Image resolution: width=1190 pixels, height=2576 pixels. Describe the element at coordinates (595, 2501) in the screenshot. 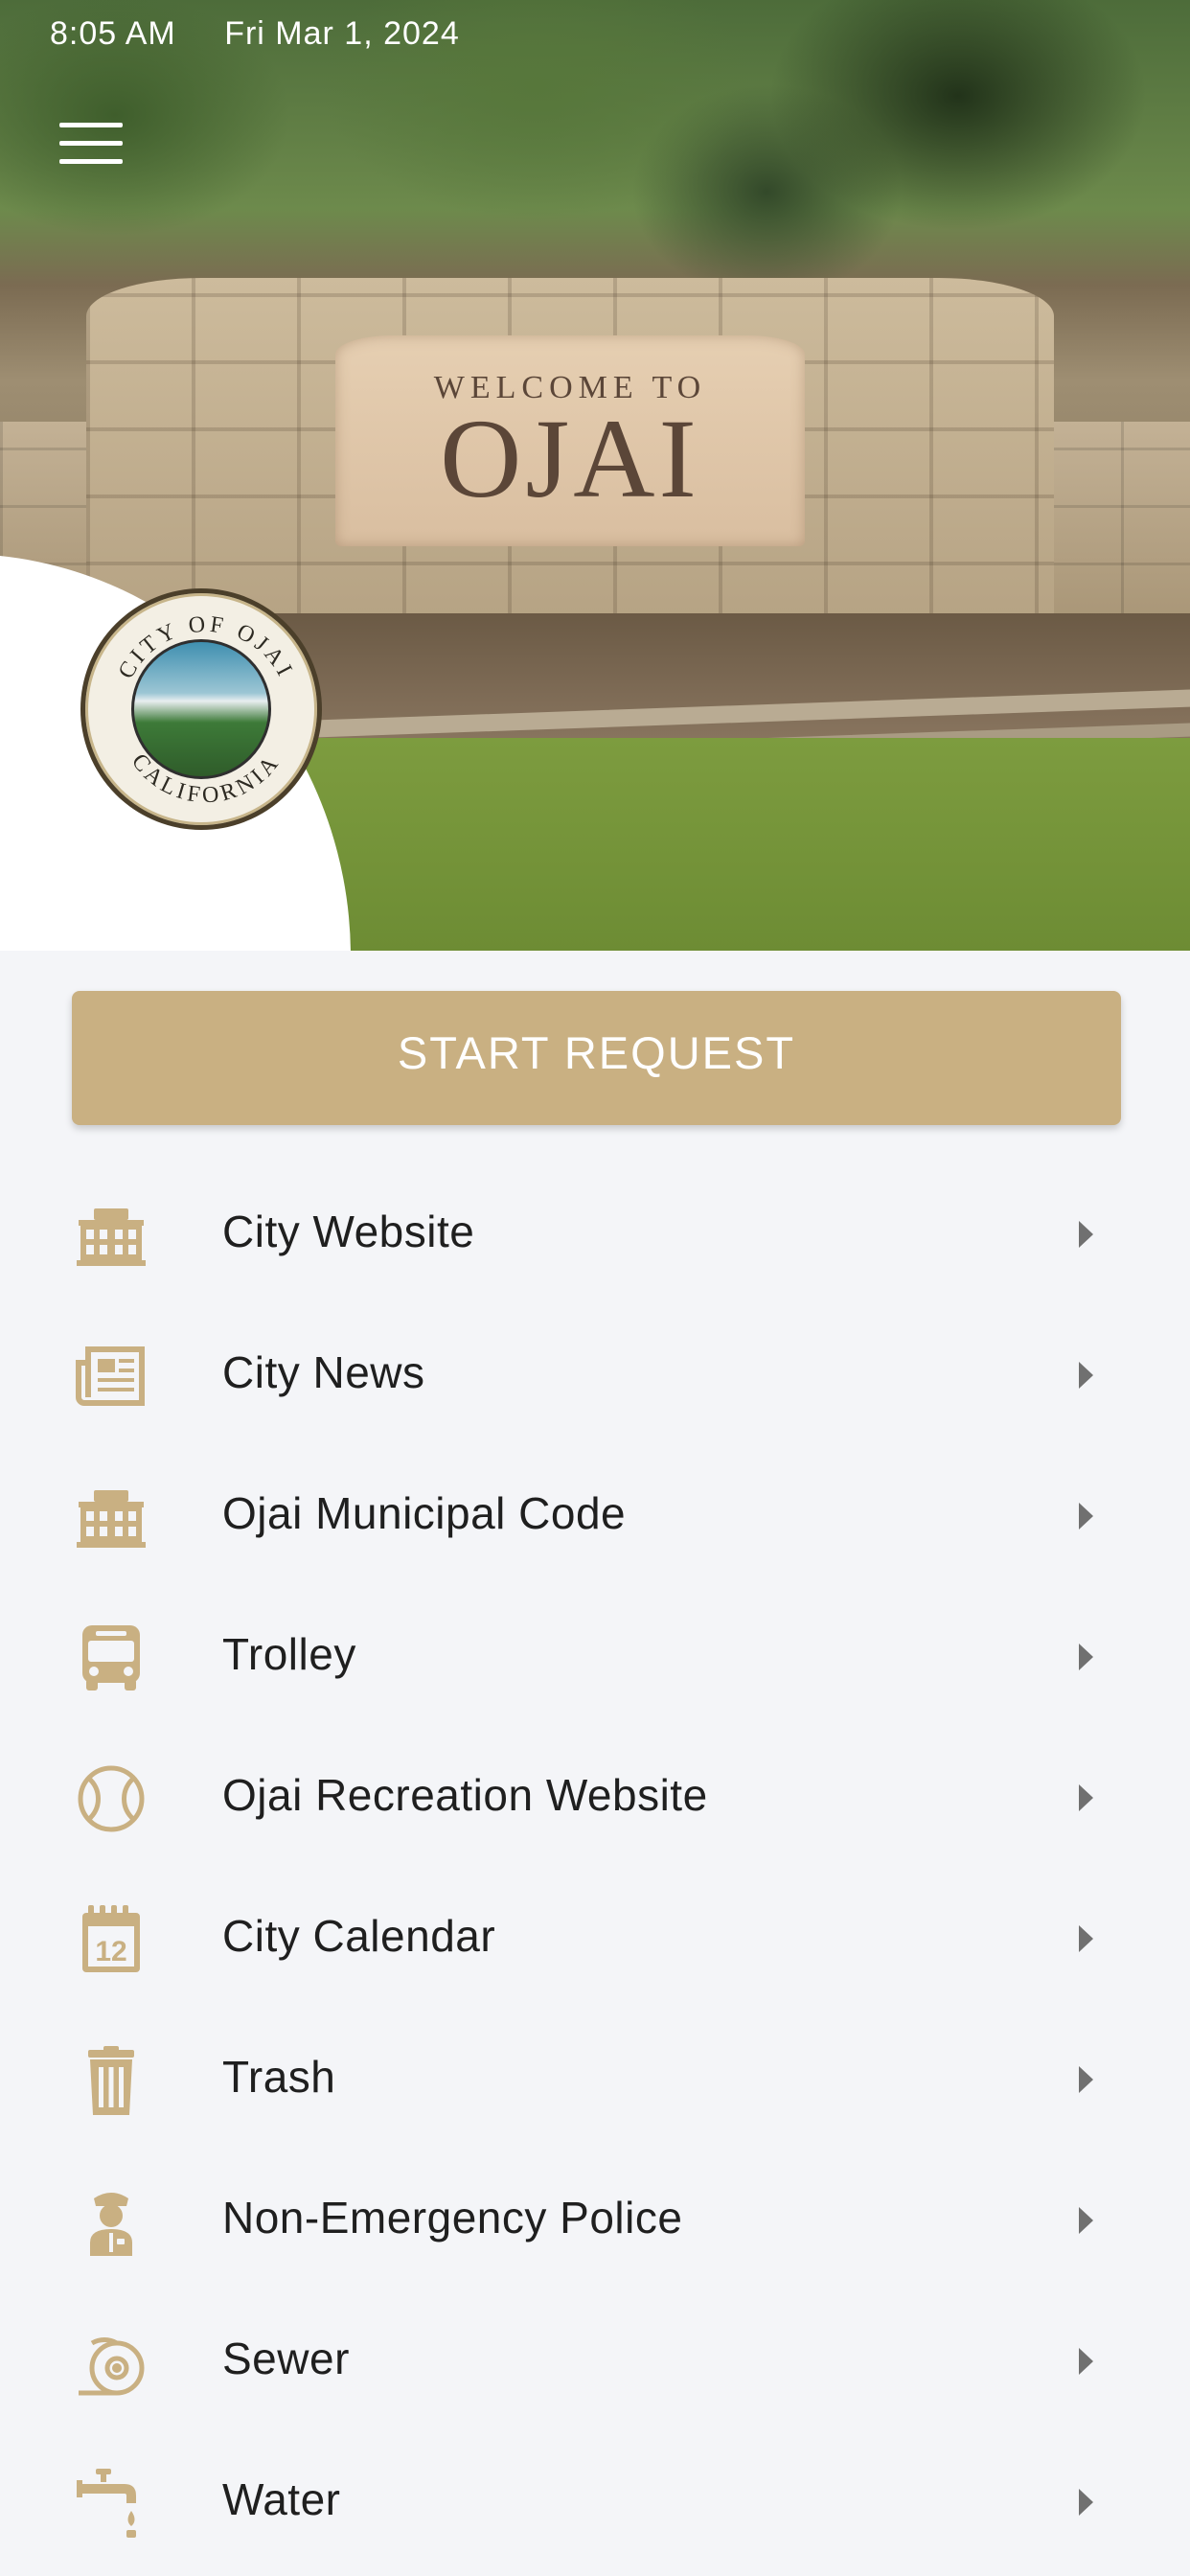

I see `list-item-water: Water` at that location.